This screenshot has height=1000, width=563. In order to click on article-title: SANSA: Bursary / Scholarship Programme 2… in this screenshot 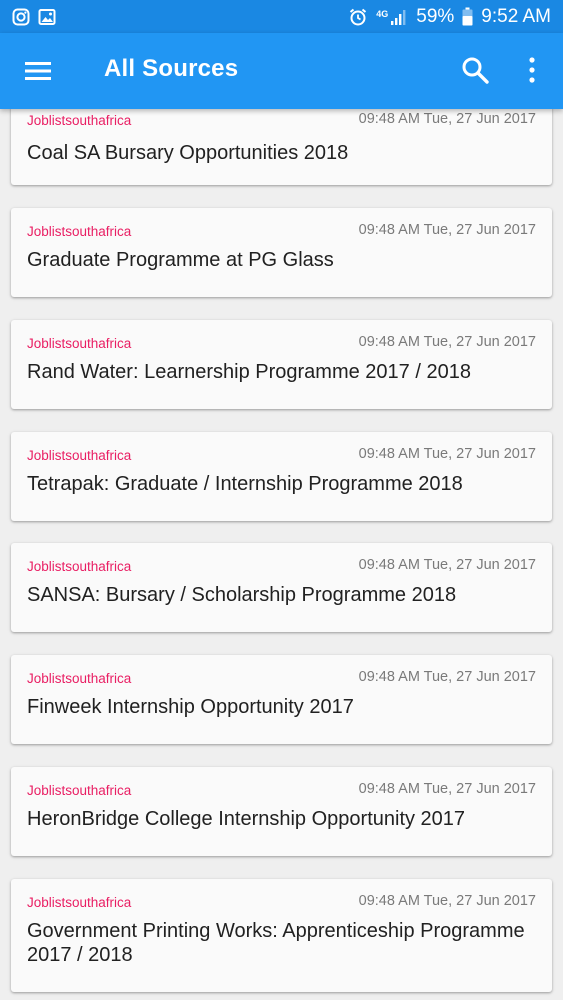, I will do `click(242, 595)`.